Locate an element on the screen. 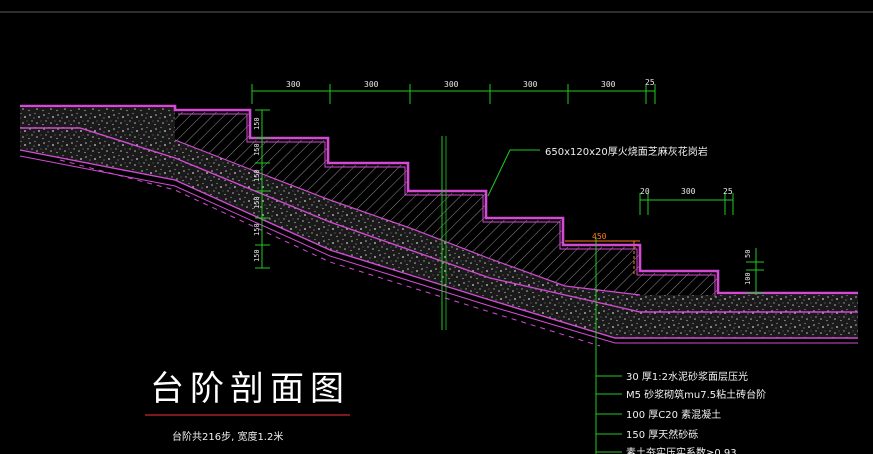 Image resolution: width=873 pixels, height=454 pixels. top-dim-1: 300 is located at coordinates (293, 84).